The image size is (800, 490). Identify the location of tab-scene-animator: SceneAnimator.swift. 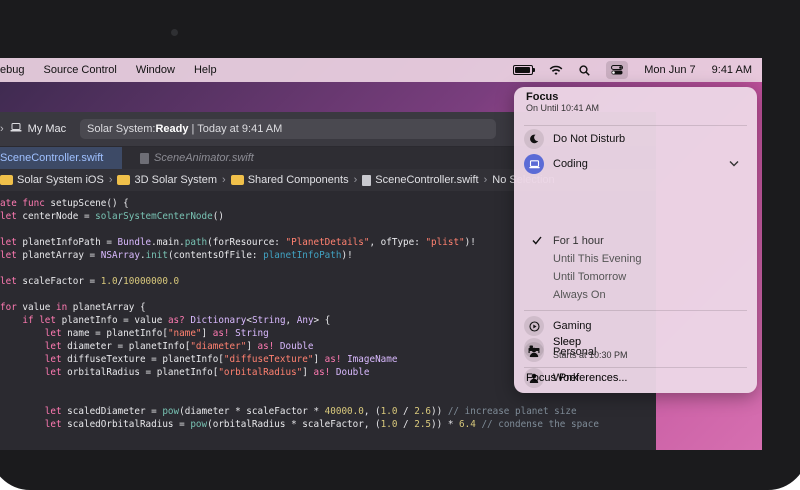
(215, 158).